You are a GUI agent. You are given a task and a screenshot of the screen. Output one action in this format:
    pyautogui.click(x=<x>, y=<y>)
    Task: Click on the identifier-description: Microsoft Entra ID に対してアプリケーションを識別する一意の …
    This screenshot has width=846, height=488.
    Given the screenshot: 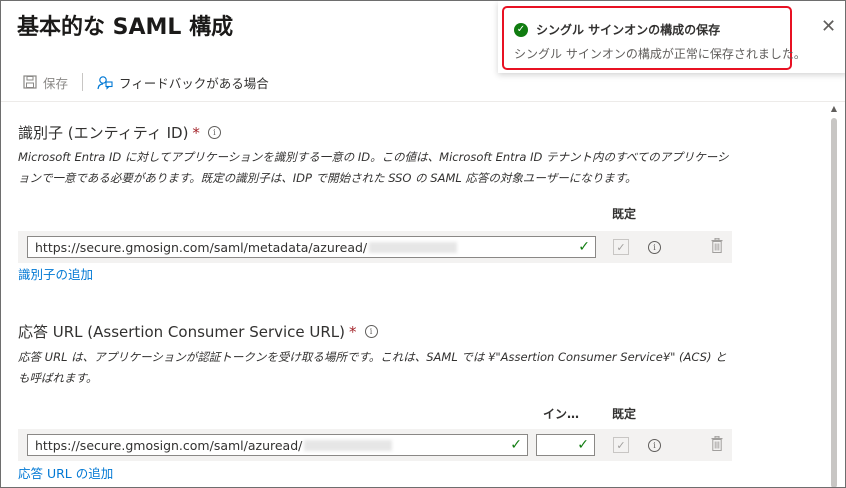 What is the action you would take?
    pyautogui.click(x=373, y=167)
    